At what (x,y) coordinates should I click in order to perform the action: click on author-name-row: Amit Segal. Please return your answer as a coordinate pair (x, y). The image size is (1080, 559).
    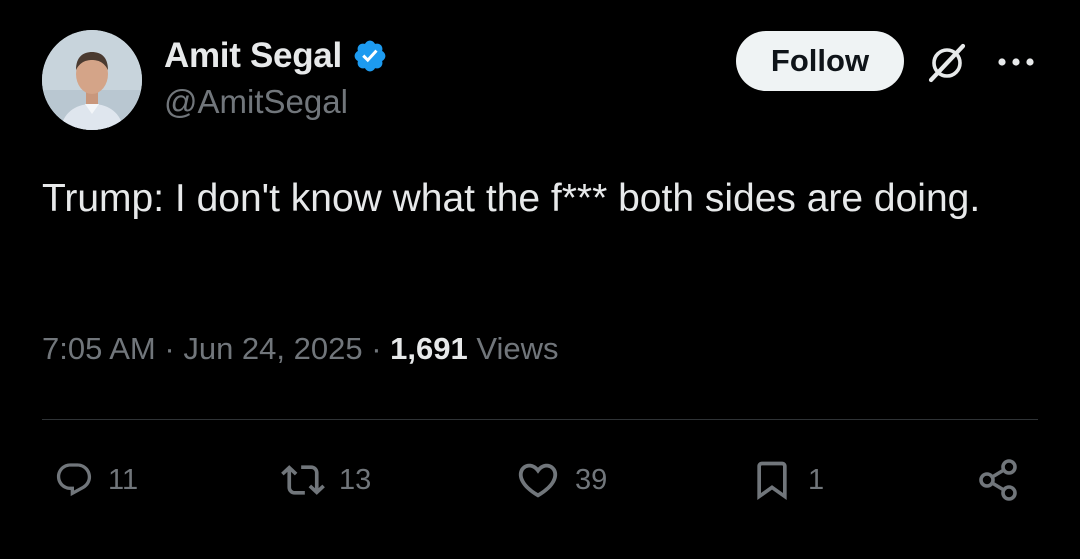
    Looking at the image, I should click on (276, 56).